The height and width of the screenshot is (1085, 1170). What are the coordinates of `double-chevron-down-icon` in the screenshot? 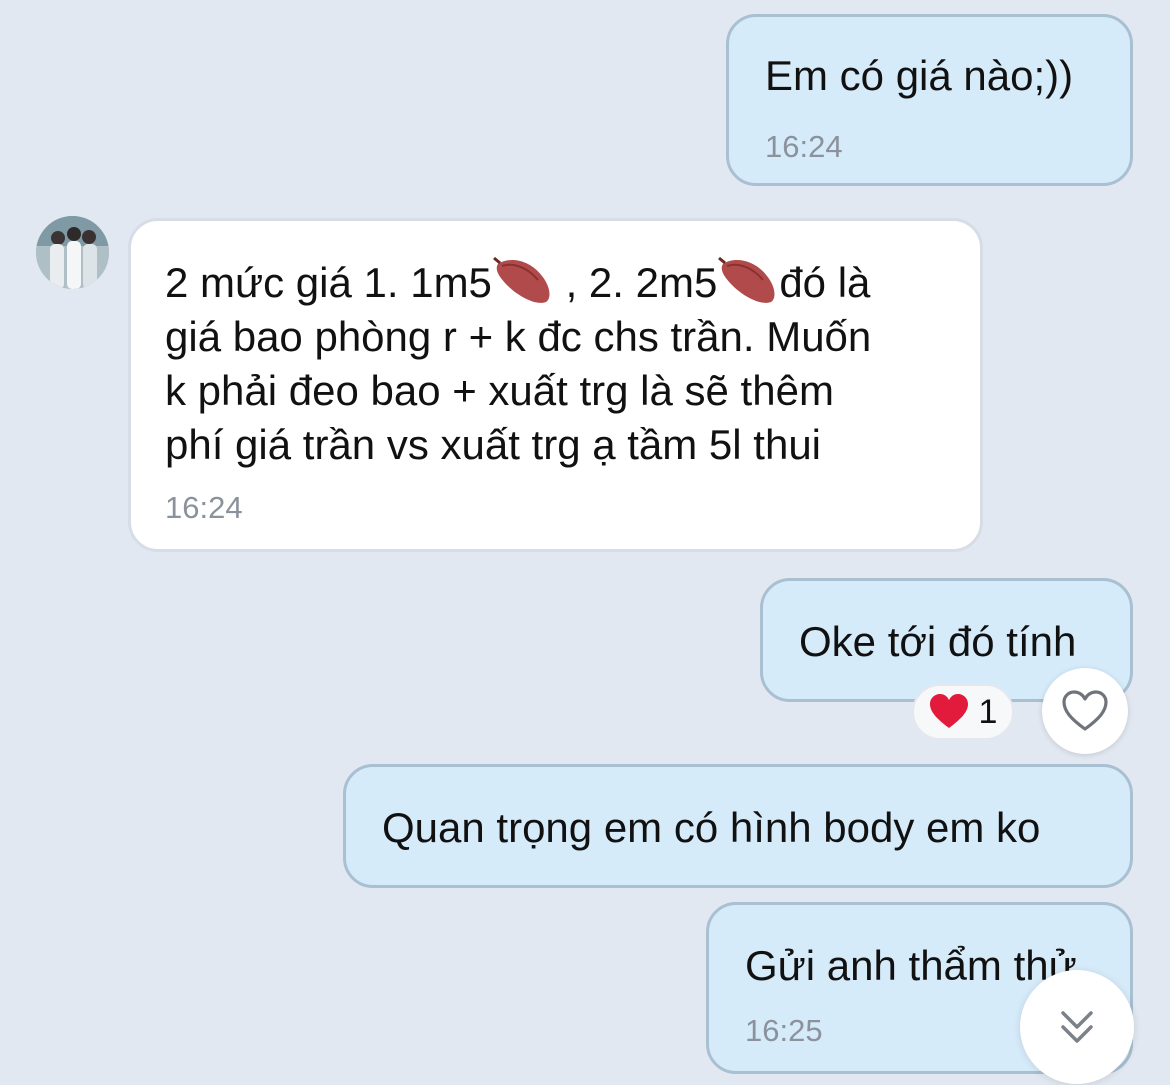 It's located at (1077, 1027).